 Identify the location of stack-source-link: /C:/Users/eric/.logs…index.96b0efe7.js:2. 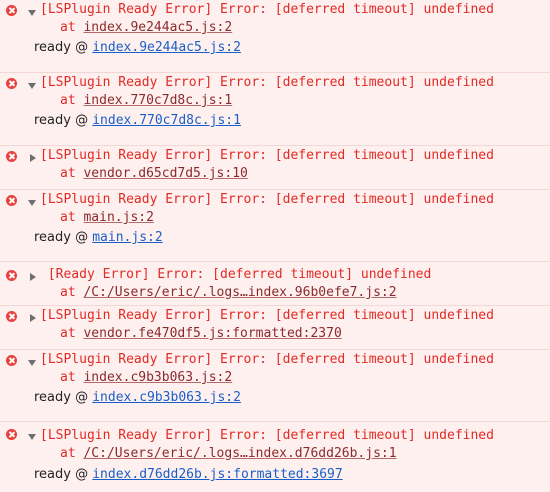
(239, 292).